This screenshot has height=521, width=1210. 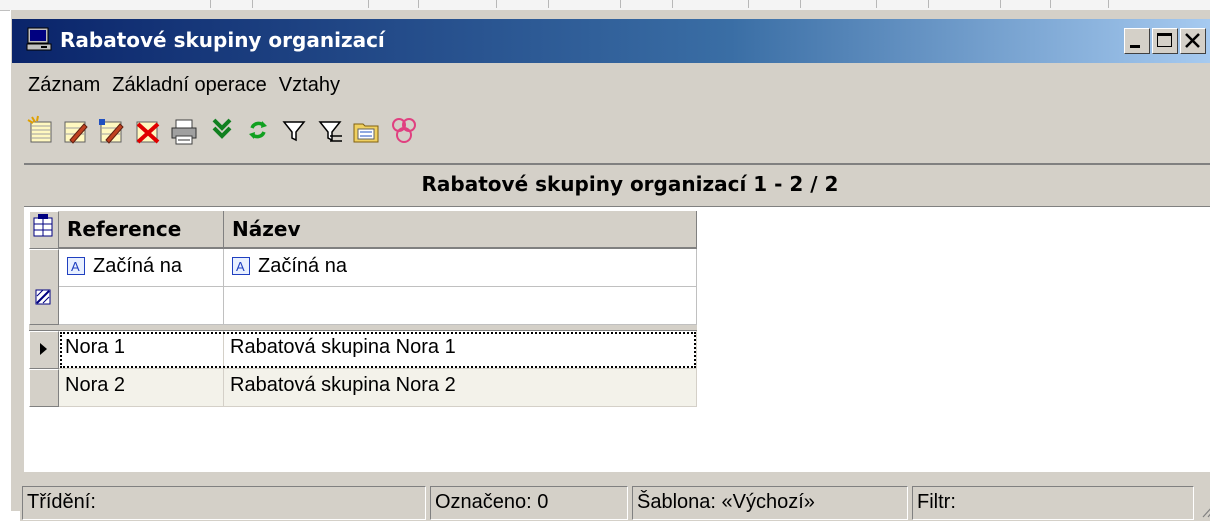 I want to click on filter-clear-icon, so click(x=330, y=131).